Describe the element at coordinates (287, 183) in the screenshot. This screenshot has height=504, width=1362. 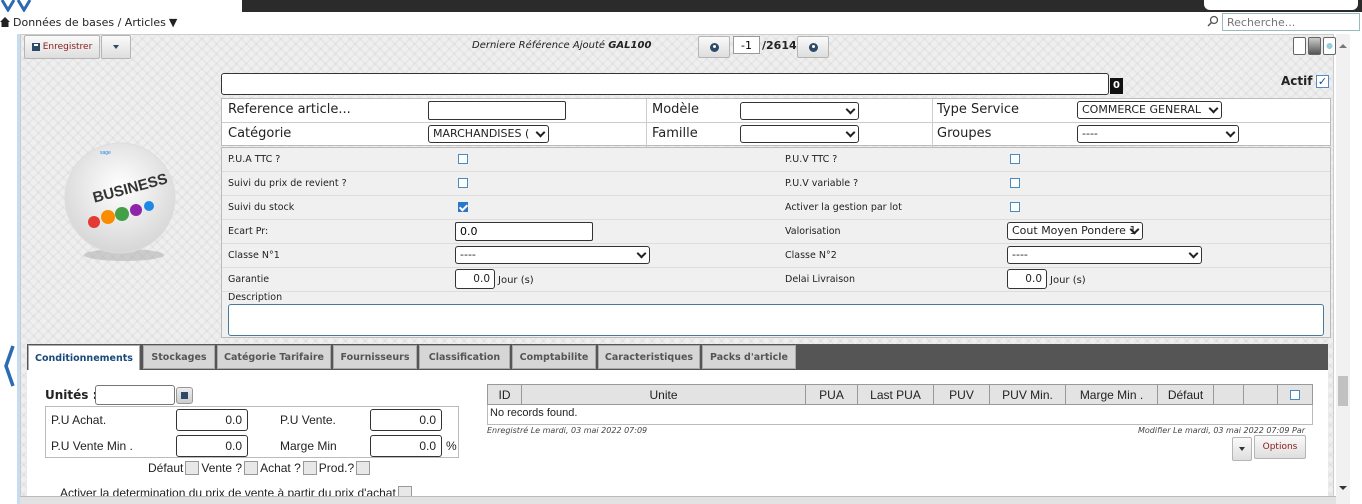
I see `suivi-prix-label: Suivi du prix de revient ?` at that location.